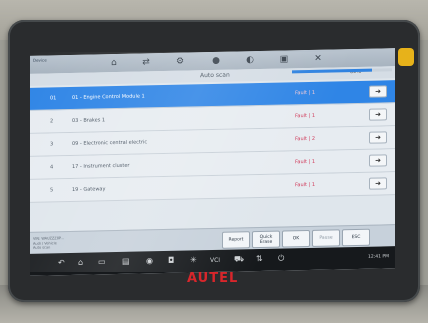 This screenshot has height=323, width=428. I want to click on car-icon: ⛟, so click(239, 259).